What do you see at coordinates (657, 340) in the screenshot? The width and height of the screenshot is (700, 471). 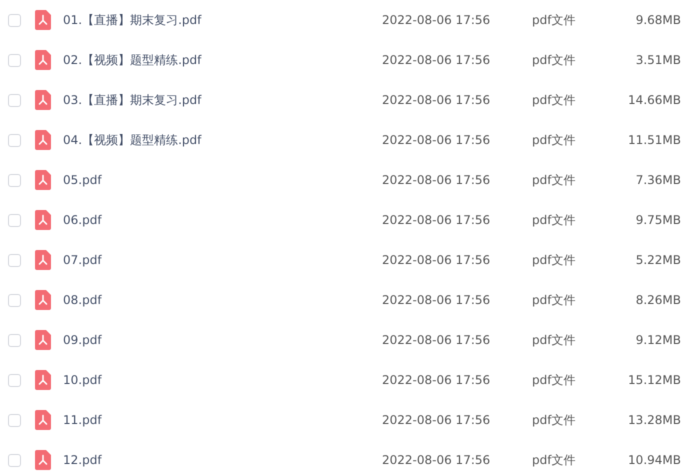 I see `file-size: 9.12MB` at bounding box center [657, 340].